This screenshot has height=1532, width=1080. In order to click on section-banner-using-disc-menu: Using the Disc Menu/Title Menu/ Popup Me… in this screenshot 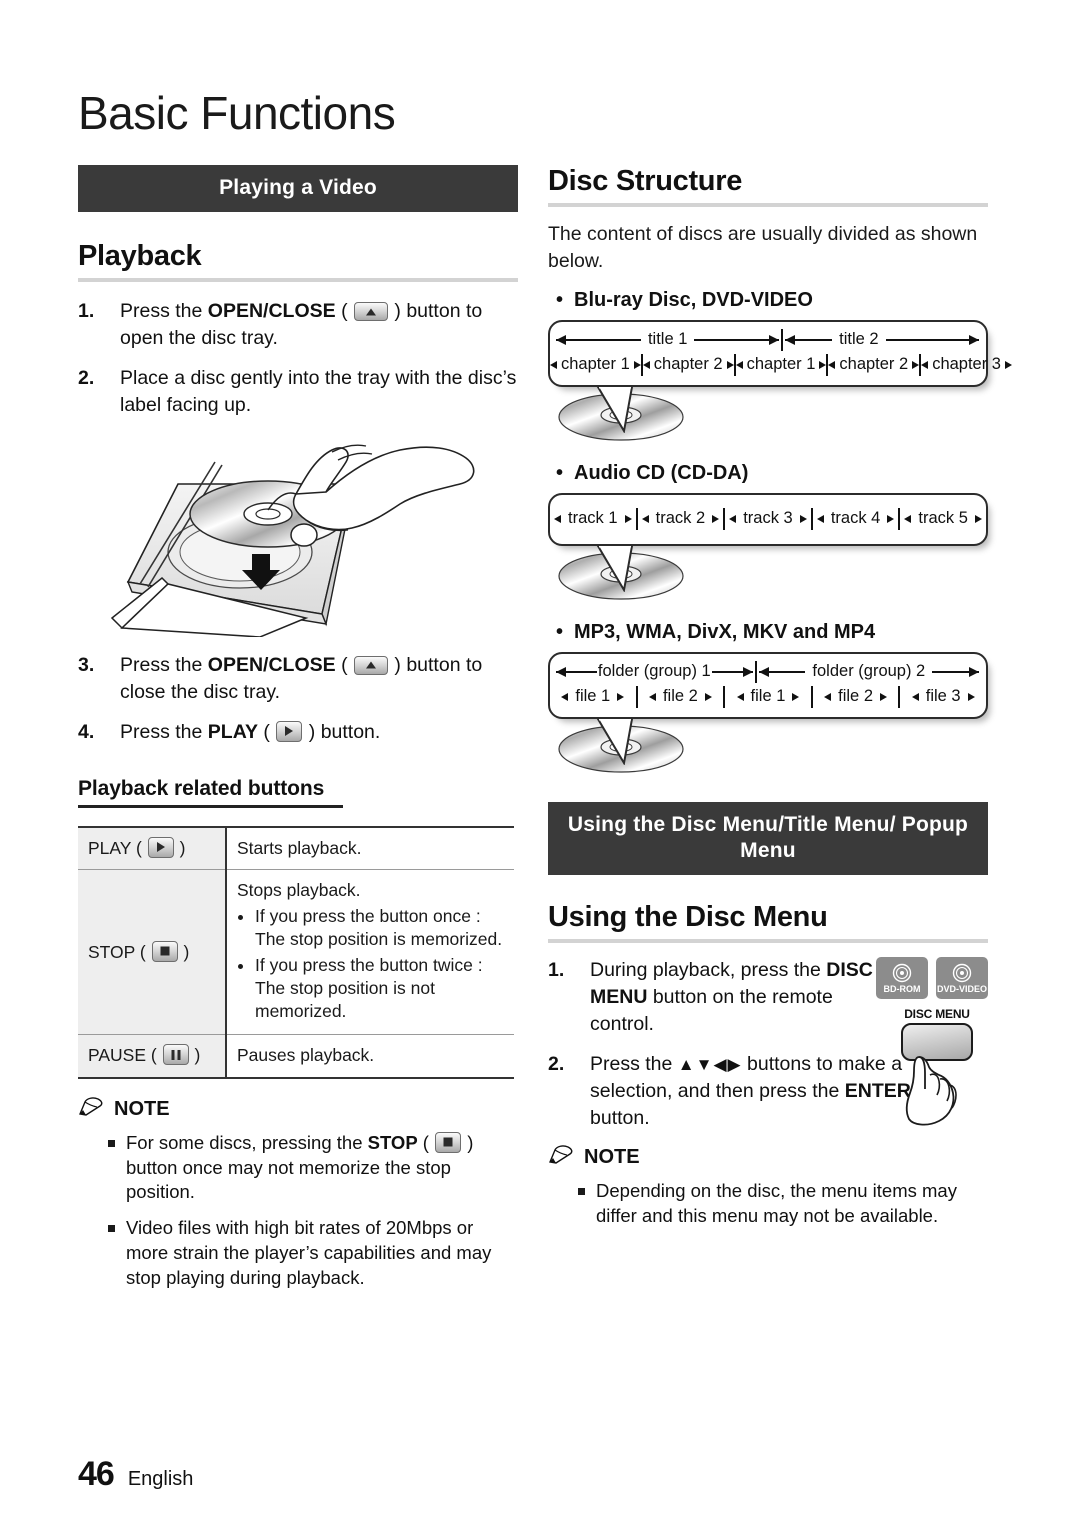, I will do `click(768, 838)`.